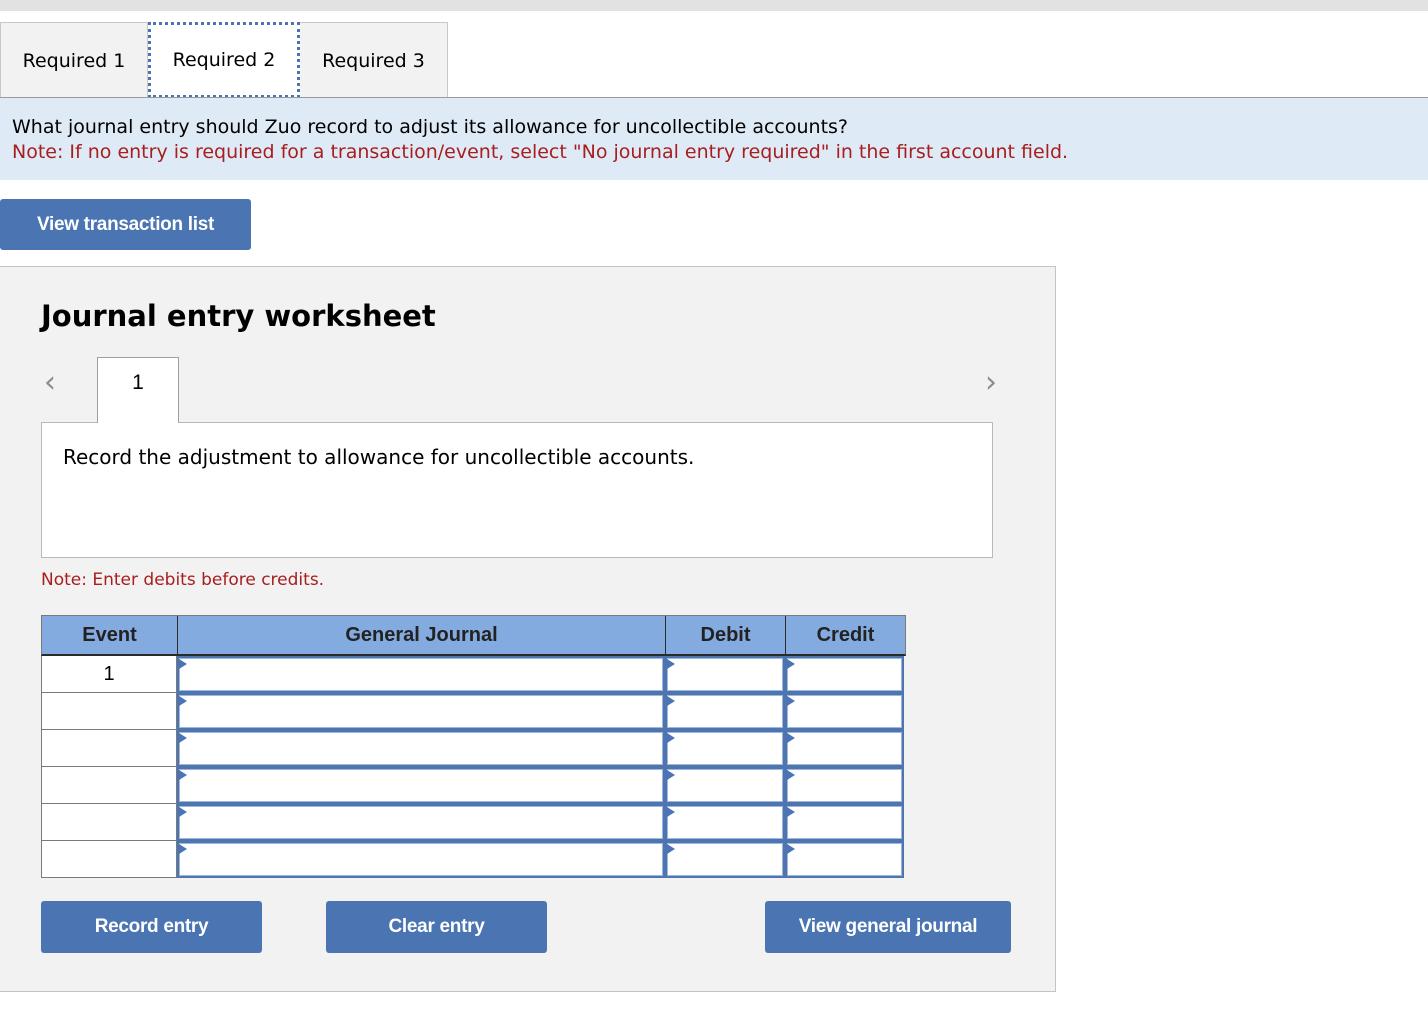 The width and height of the screenshot is (1428, 1020). What do you see at coordinates (74, 60) in the screenshot?
I see `tab-required-1: Required 1` at bounding box center [74, 60].